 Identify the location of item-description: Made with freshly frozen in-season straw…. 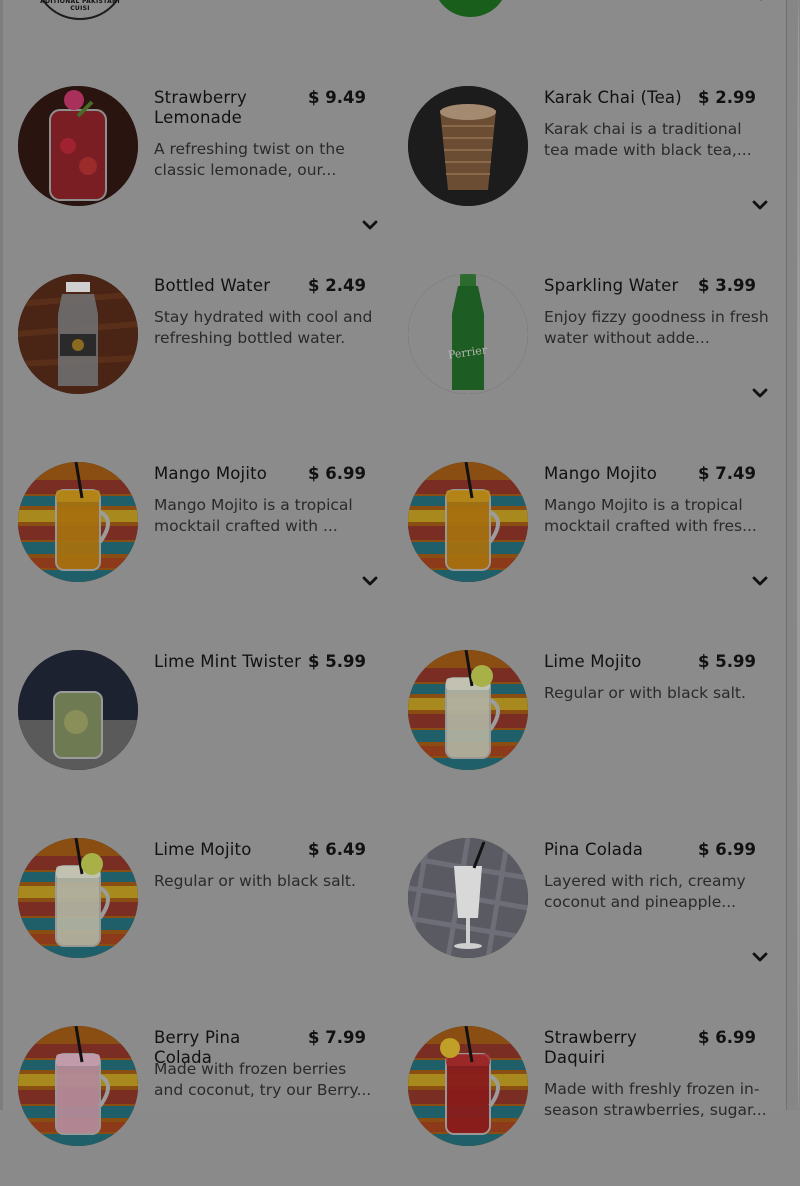
(655, 1099).